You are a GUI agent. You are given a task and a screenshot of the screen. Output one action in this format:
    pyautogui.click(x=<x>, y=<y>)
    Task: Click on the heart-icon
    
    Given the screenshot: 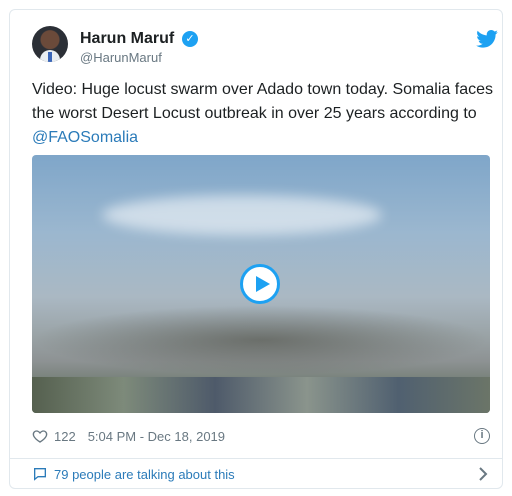 What is the action you would take?
    pyautogui.click(x=40, y=436)
    